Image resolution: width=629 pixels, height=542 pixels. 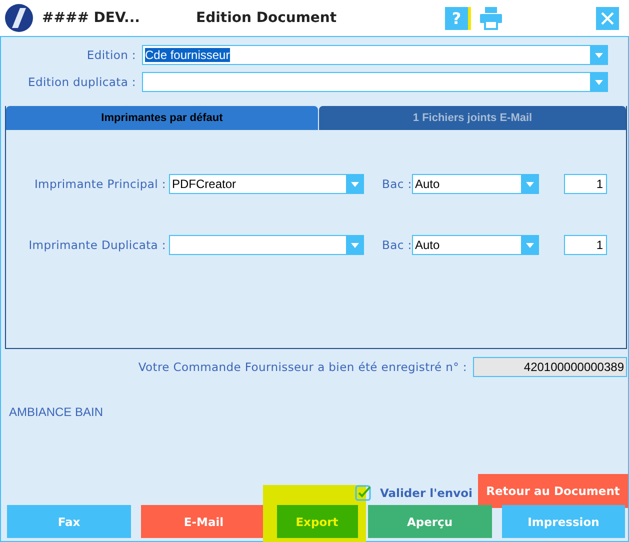 What do you see at coordinates (491, 18) in the screenshot?
I see `printer-icon` at bounding box center [491, 18].